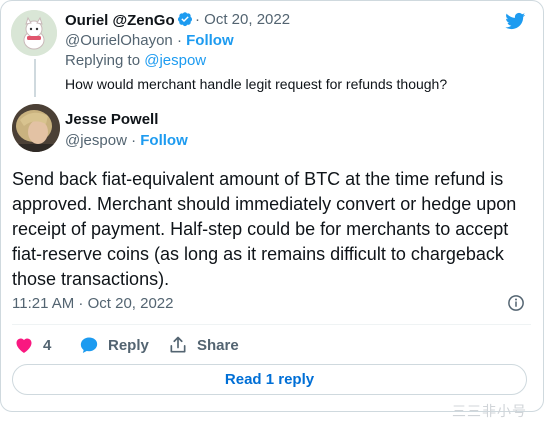  Describe the element at coordinates (128, 345) in the screenshot. I see `reply-label: Reply` at that location.